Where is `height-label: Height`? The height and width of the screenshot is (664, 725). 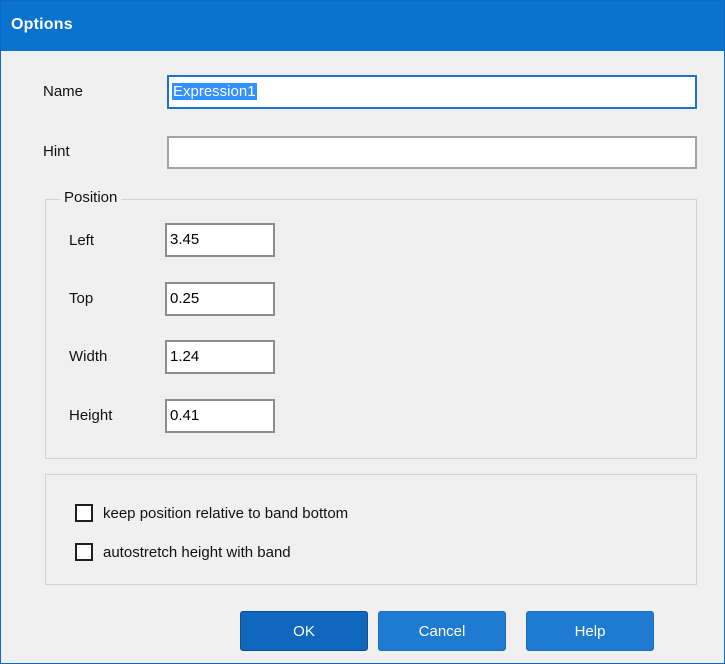
height-label: Height is located at coordinates (91, 415).